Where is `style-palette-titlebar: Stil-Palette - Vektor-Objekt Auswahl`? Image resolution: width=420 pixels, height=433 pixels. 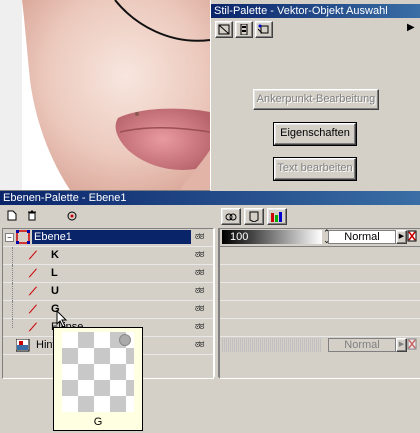 style-palette-titlebar: Stil-Palette - Vektor-Objekt Auswahl is located at coordinates (315, 11).